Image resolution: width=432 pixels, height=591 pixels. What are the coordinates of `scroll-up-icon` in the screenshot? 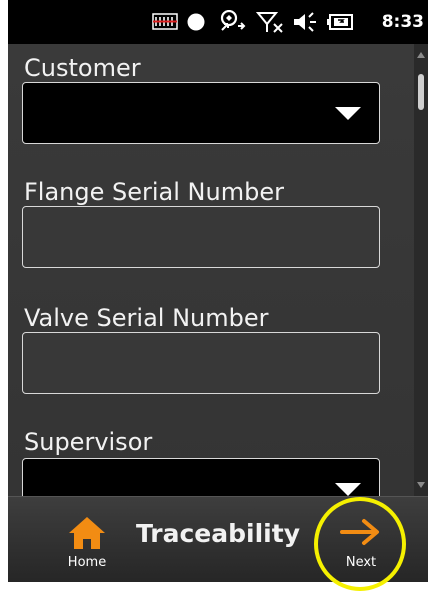 It's located at (421, 55).